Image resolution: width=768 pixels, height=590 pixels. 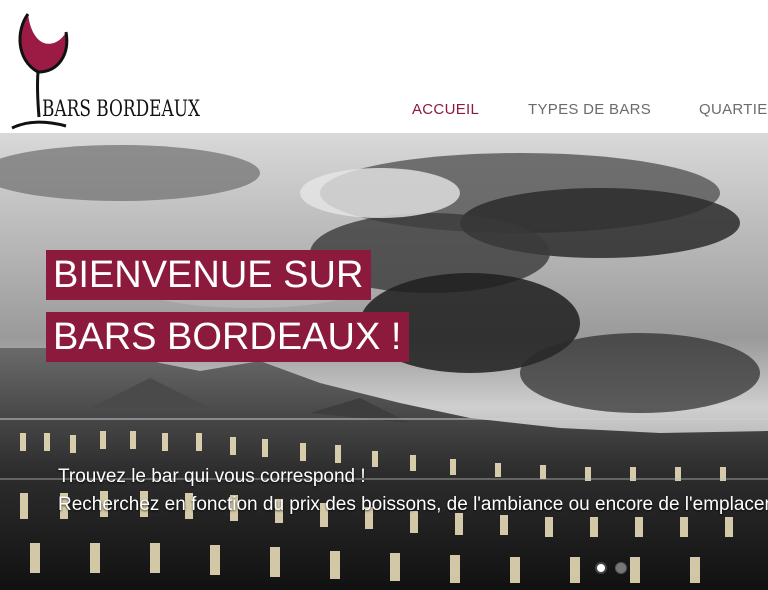 What do you see at coordinates (209, 275) in the screenshot?
I see `hero-title-line-1: BIENVENUE SUR` at bounding box center [209, 275].